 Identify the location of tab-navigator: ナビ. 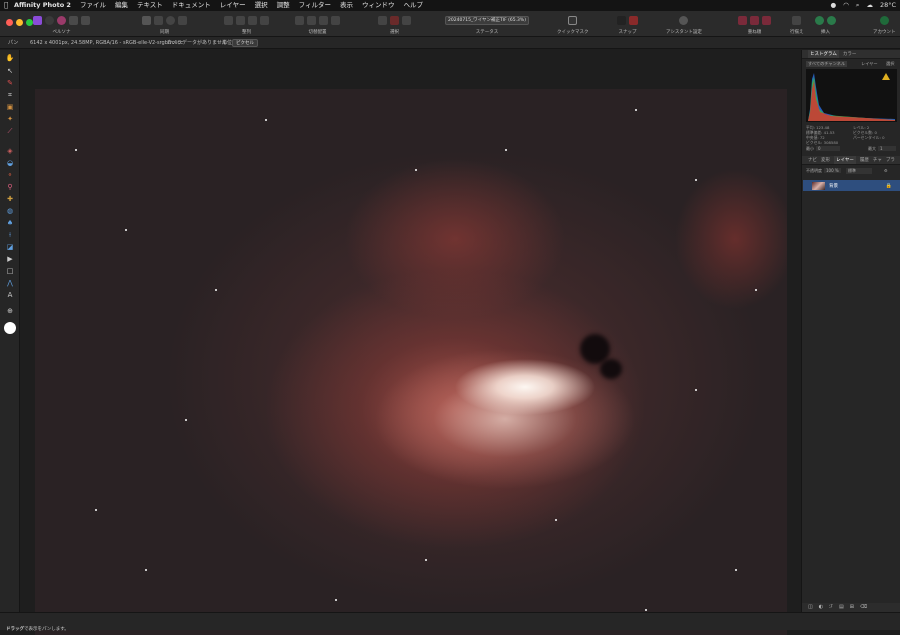
(812, 160).